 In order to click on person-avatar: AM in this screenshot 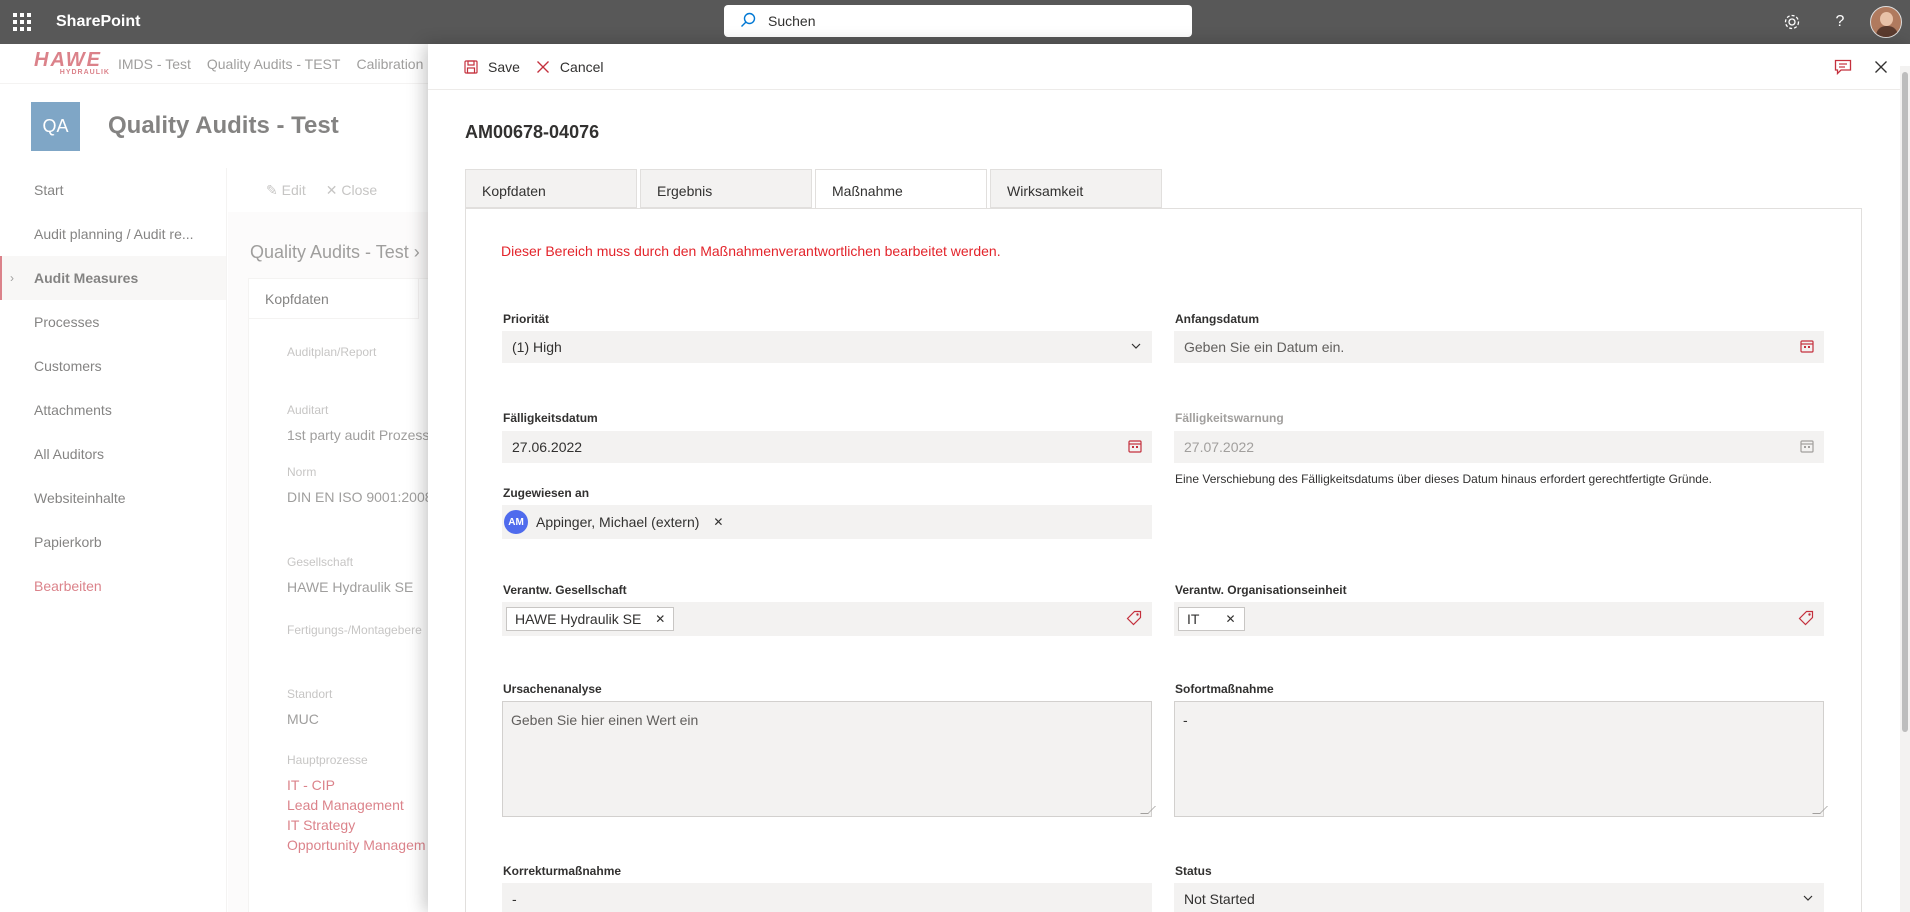, I will do `click(516, 522)`.